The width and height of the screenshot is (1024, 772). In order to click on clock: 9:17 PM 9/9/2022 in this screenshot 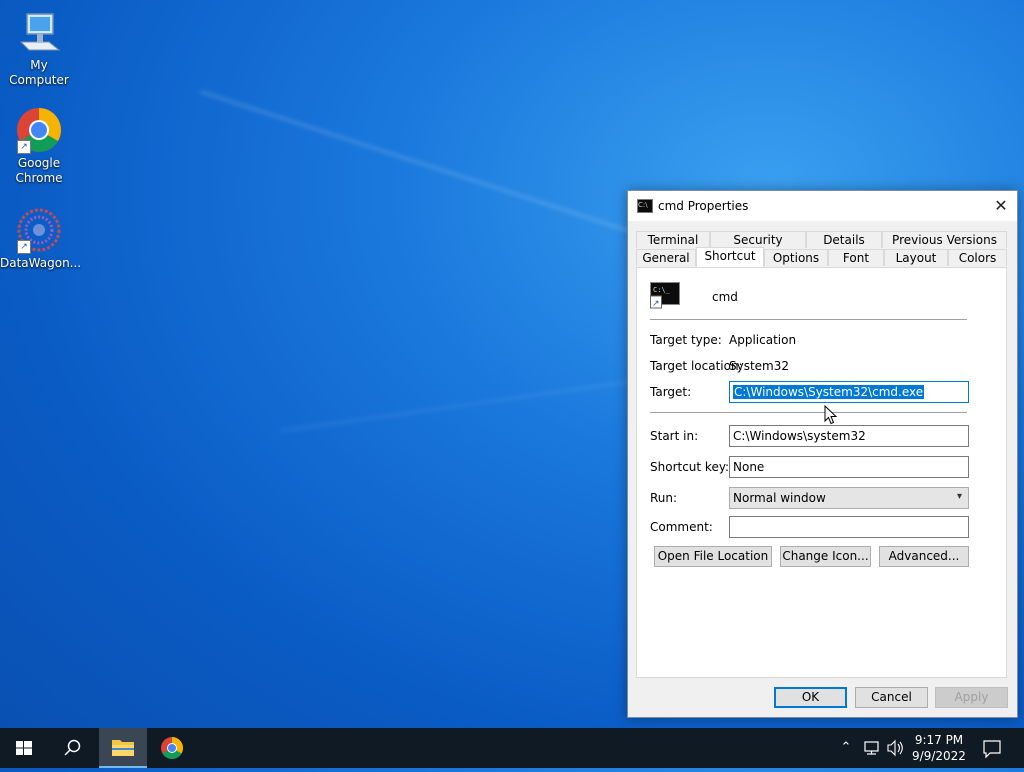, I will do `click(939, 750)`.